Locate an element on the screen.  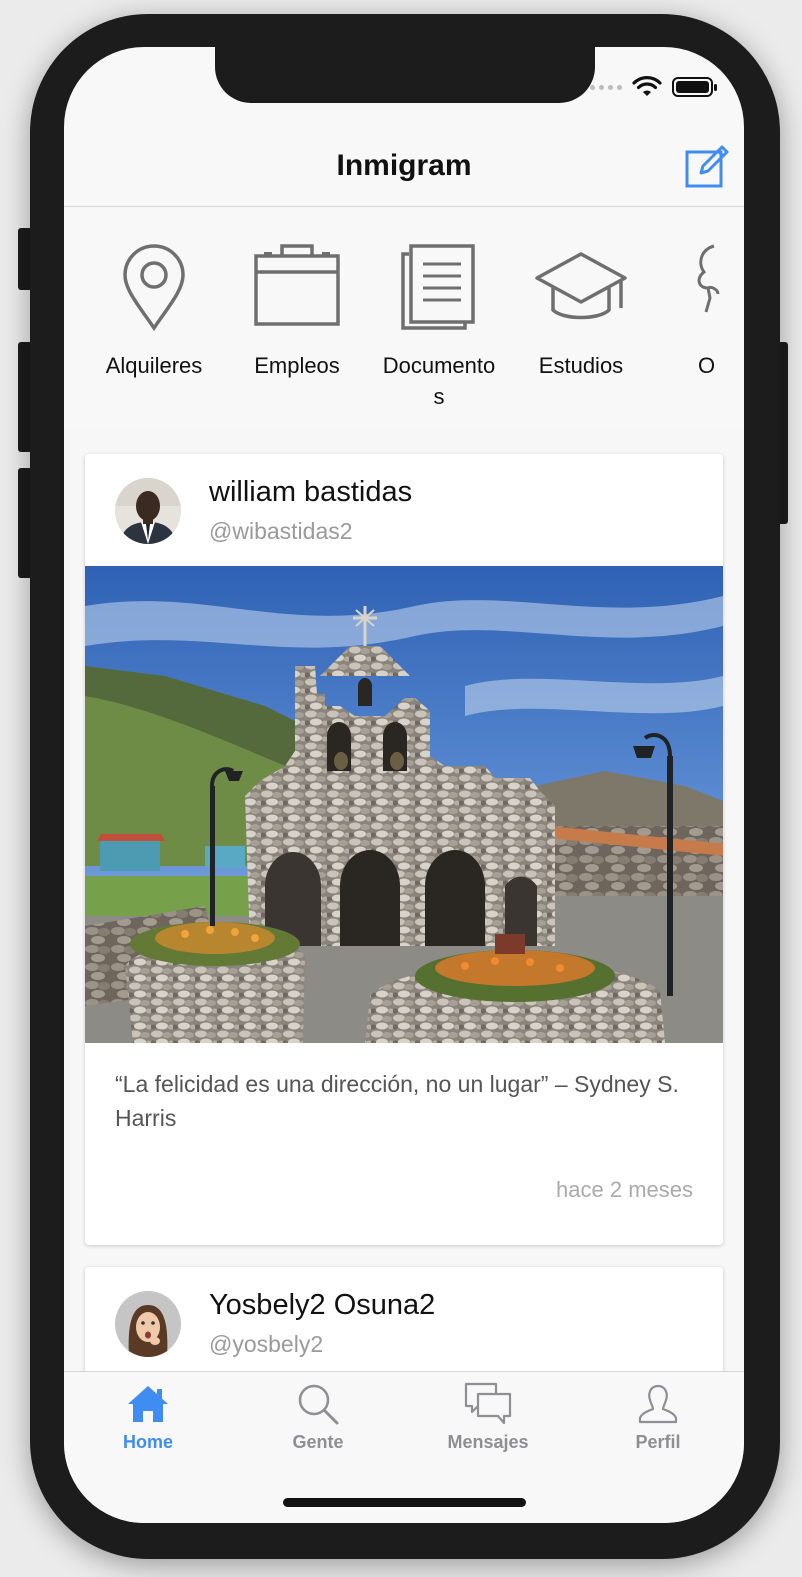
category-empleos: Empleos is located at coordinates (297, 311).